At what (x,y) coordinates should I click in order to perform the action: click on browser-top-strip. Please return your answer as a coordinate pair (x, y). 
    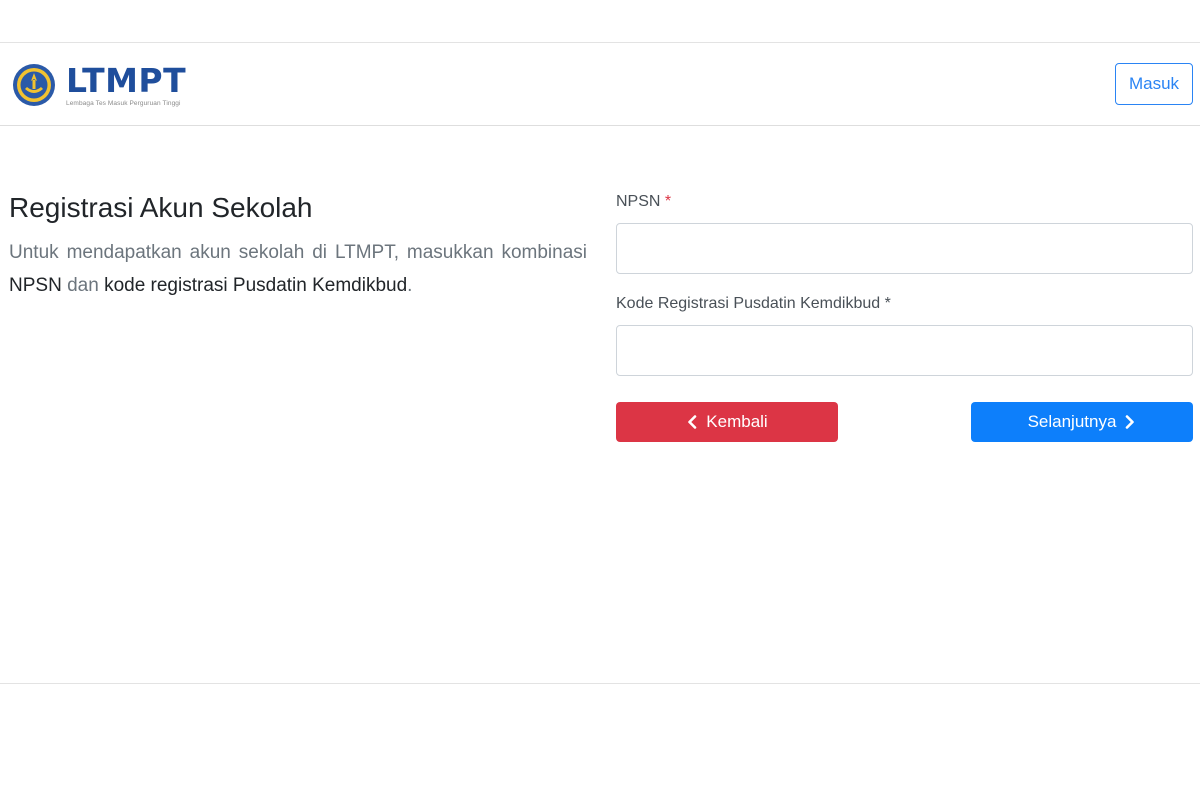
    Looking at the image, I should click on (600, 21).